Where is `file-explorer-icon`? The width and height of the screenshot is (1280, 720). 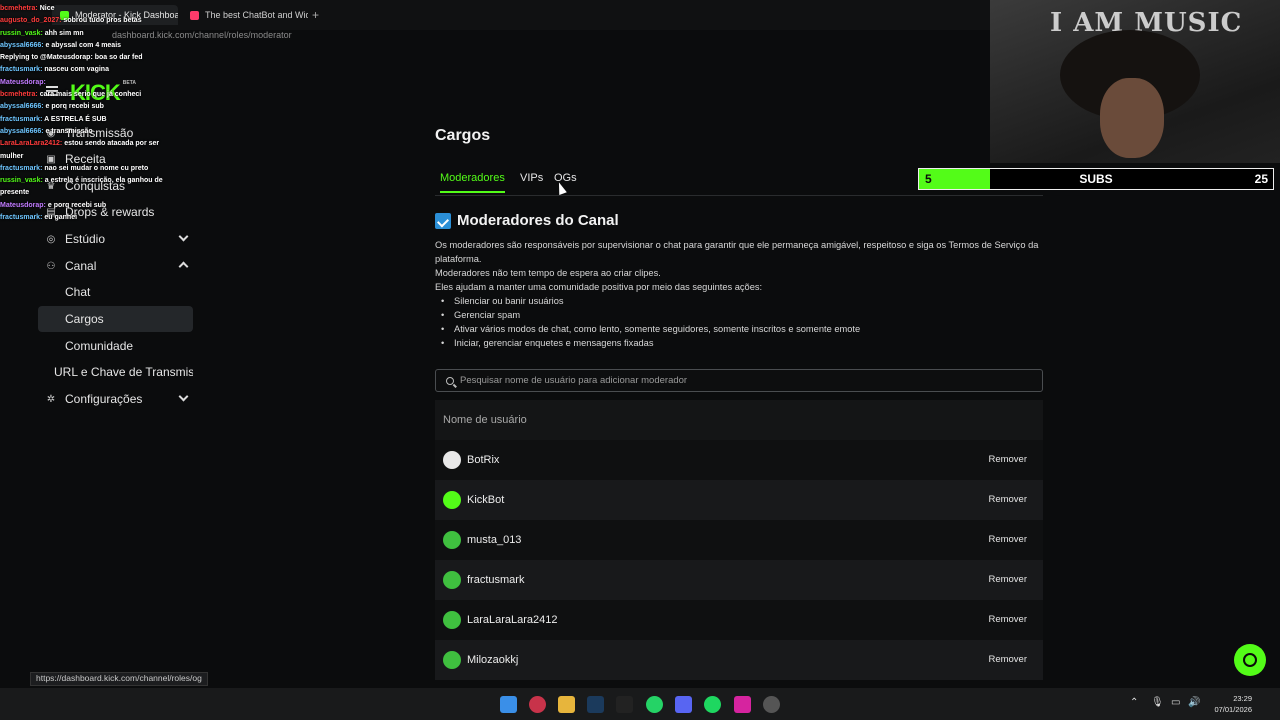
file-explorer-icon is located at coordinates (566, 704).